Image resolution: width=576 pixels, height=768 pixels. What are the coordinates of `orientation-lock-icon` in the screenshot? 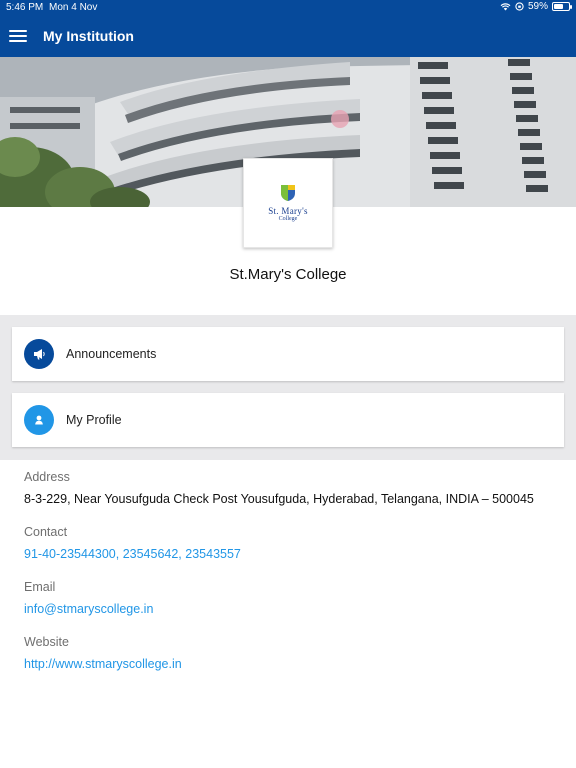 It's located at (519, 6).